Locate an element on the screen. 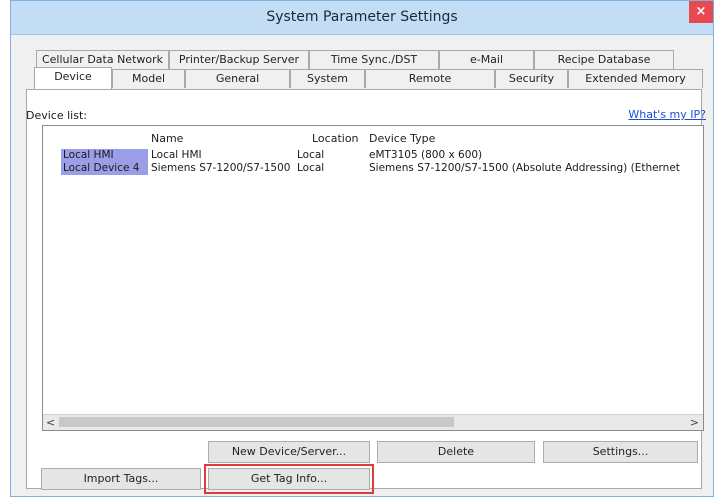 This screenshot has height=497, width=716. device-id-cell: Local Device 4 is located at coordinates (104, 168).